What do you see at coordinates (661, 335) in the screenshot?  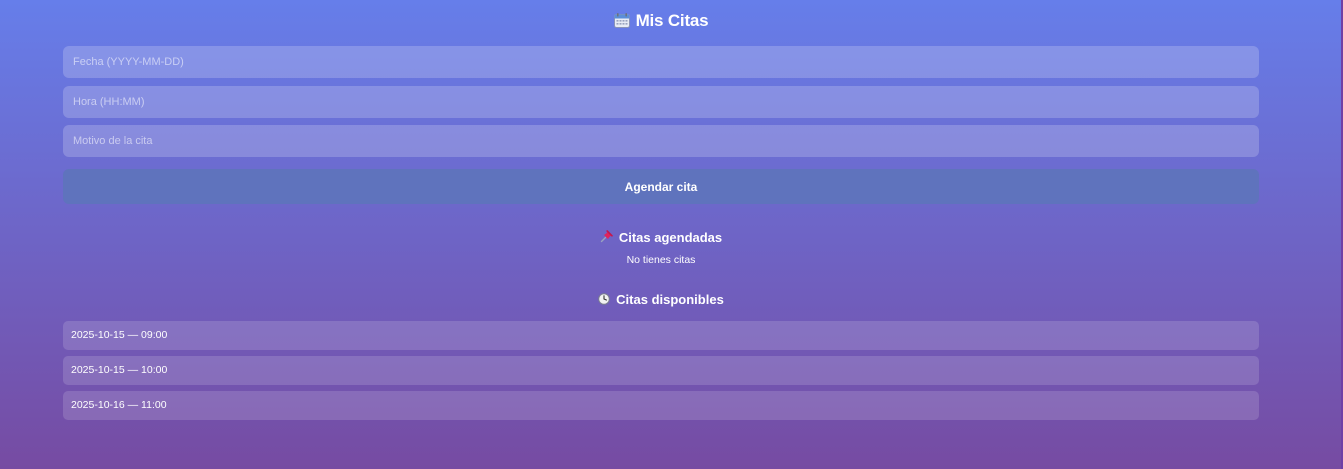 I see `available-slot: 2025-10-15 — 09:00` at bounding box center [661, 335].